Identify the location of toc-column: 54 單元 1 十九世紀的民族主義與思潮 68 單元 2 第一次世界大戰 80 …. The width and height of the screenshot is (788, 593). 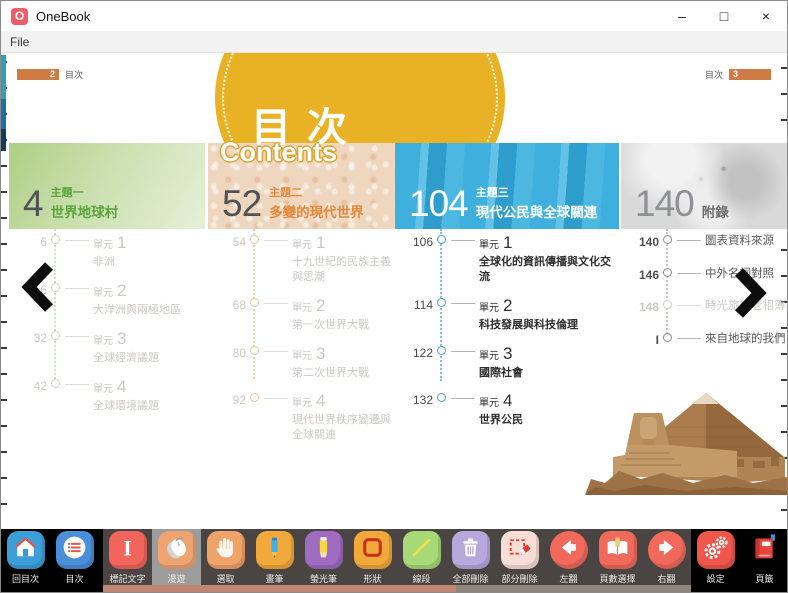
(303, 343).